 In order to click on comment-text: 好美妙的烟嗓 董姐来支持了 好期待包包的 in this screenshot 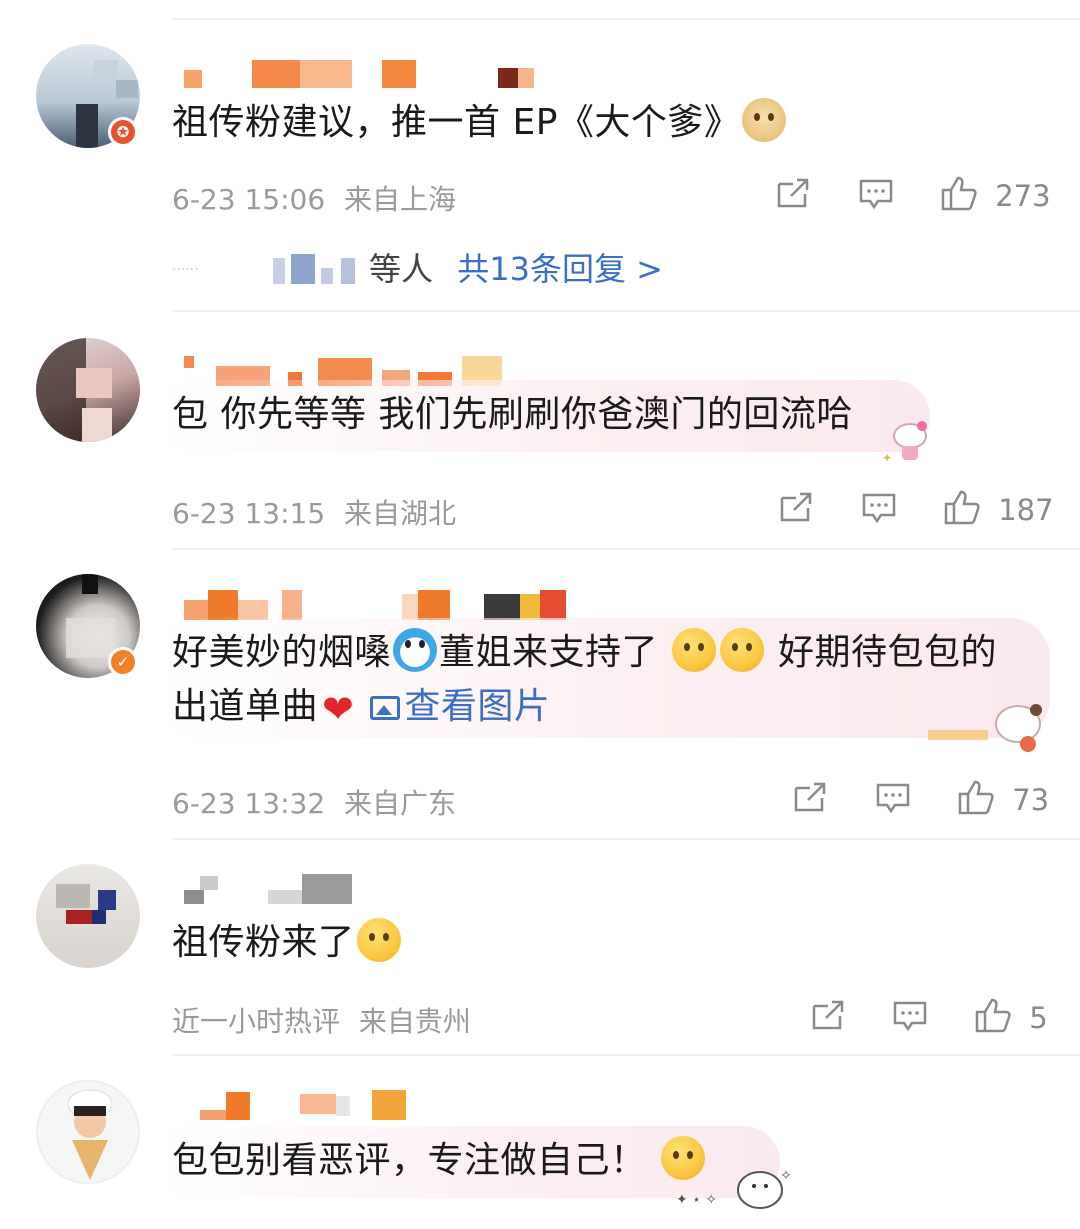, I will do `click(584, 653)`.